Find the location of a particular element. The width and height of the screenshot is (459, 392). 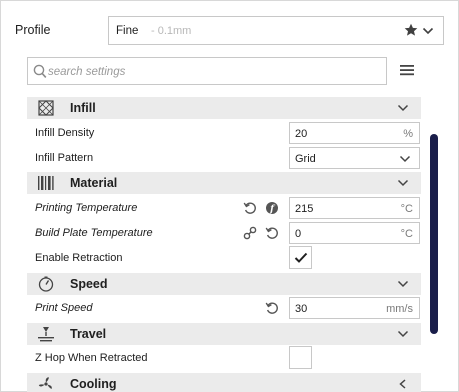

category-title: Infill is located at coordinates (83, 108).